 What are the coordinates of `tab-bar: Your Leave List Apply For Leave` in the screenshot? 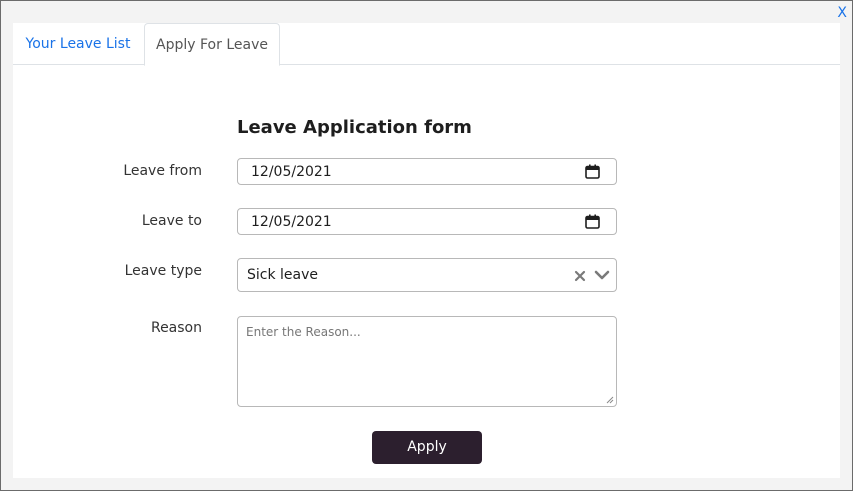 It's located at (426, 44).